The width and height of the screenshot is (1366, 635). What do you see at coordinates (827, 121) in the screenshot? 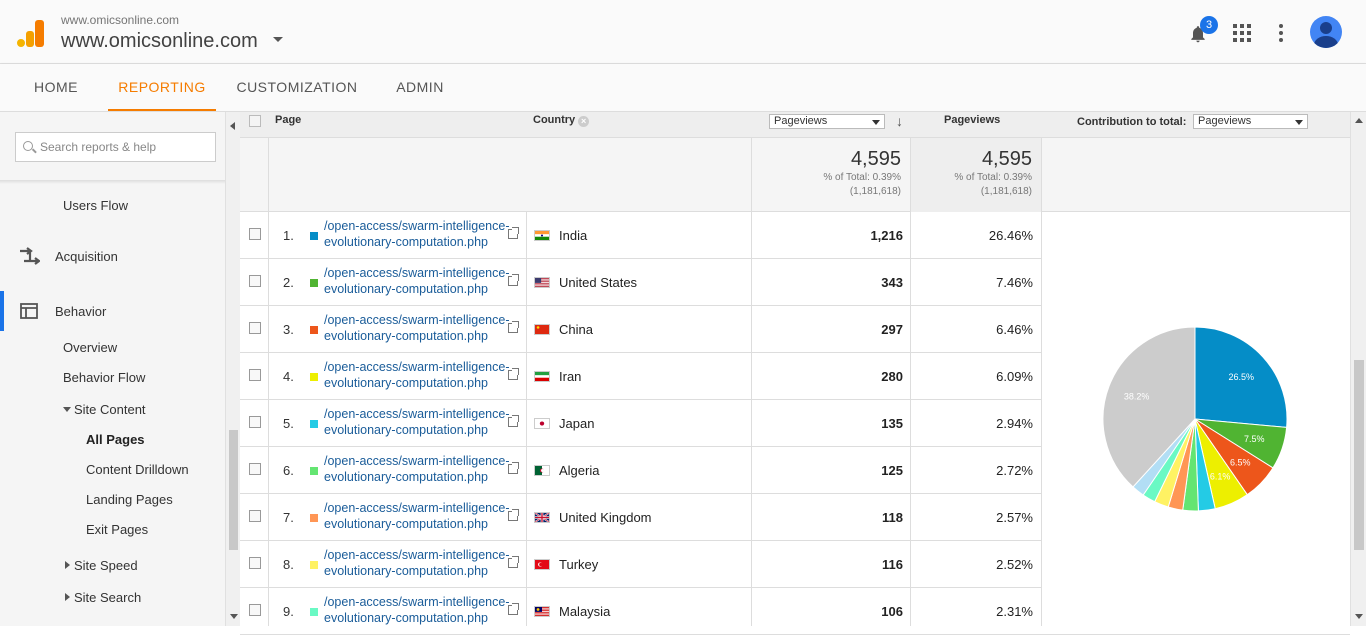
I see `metric-select: Pageviews` at bounding box center [827, 121].